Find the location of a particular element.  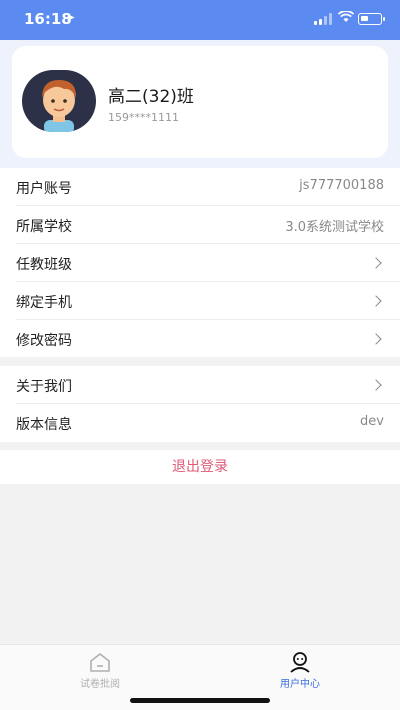

setting-value: 3.0系统测试学校 is located at coordinates (334, 227).